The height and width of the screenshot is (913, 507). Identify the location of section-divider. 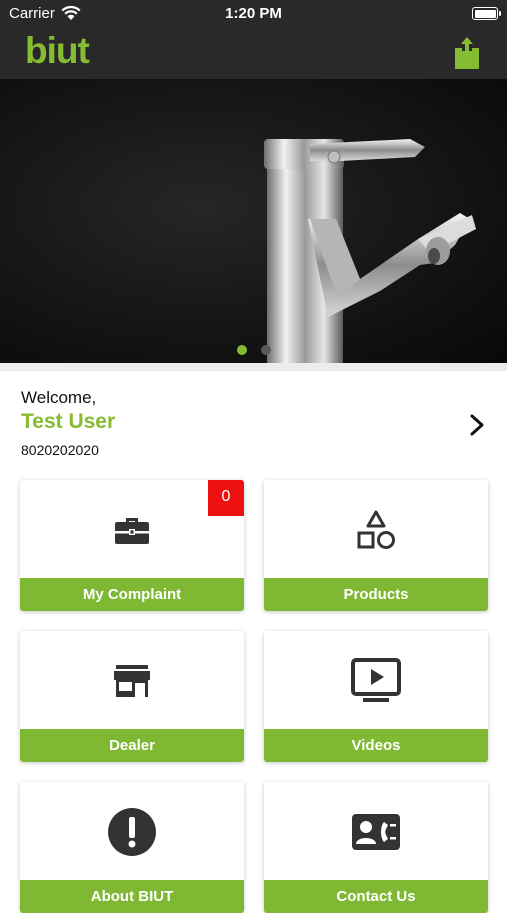
(253, 367).